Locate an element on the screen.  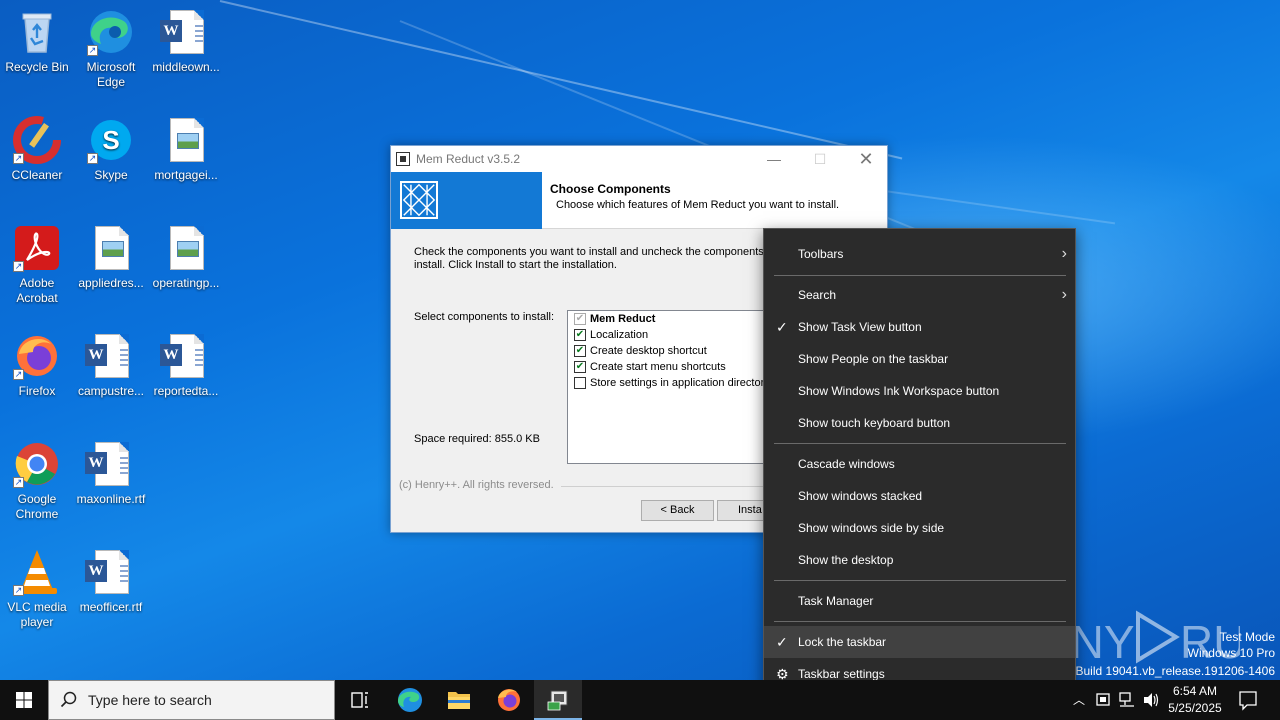
desktop-icon-vlc: ↗ VLC media player is located at coordinates (37, 589).